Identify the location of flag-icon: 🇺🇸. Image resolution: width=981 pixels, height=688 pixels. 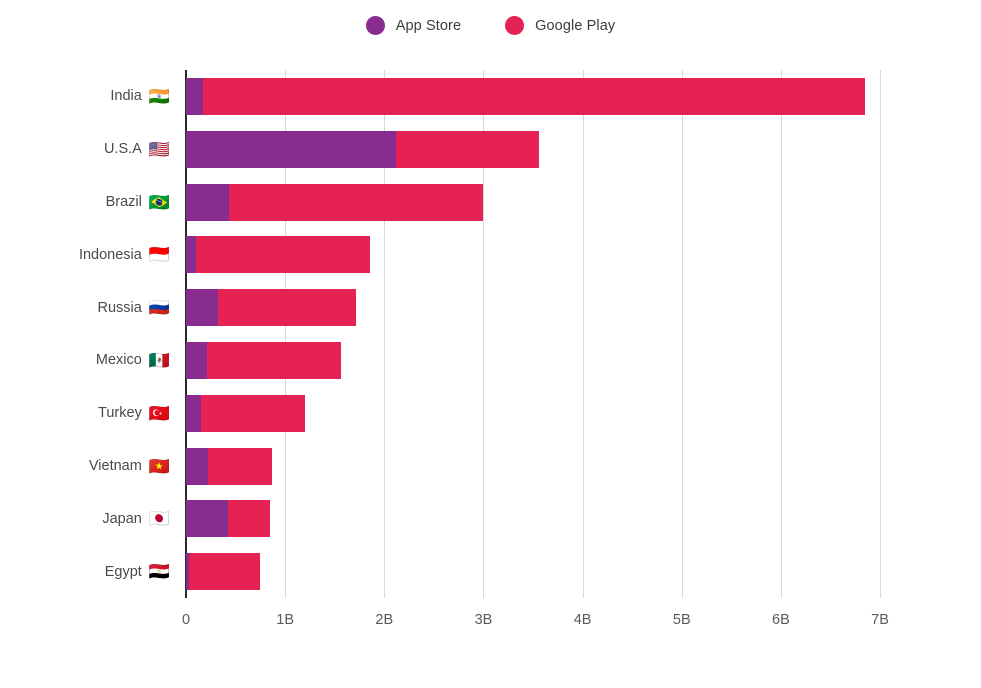
(159, 149).